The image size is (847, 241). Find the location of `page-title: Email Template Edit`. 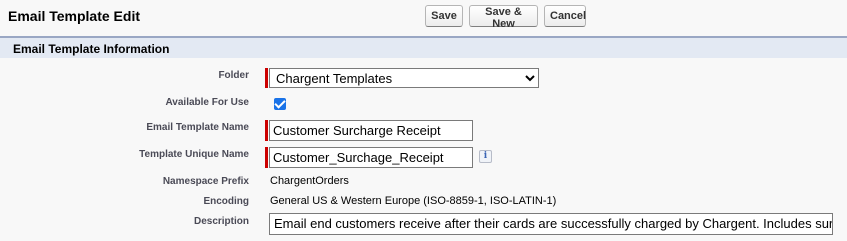

page-title: Email Template Edit is located at coordinates (74, 16).